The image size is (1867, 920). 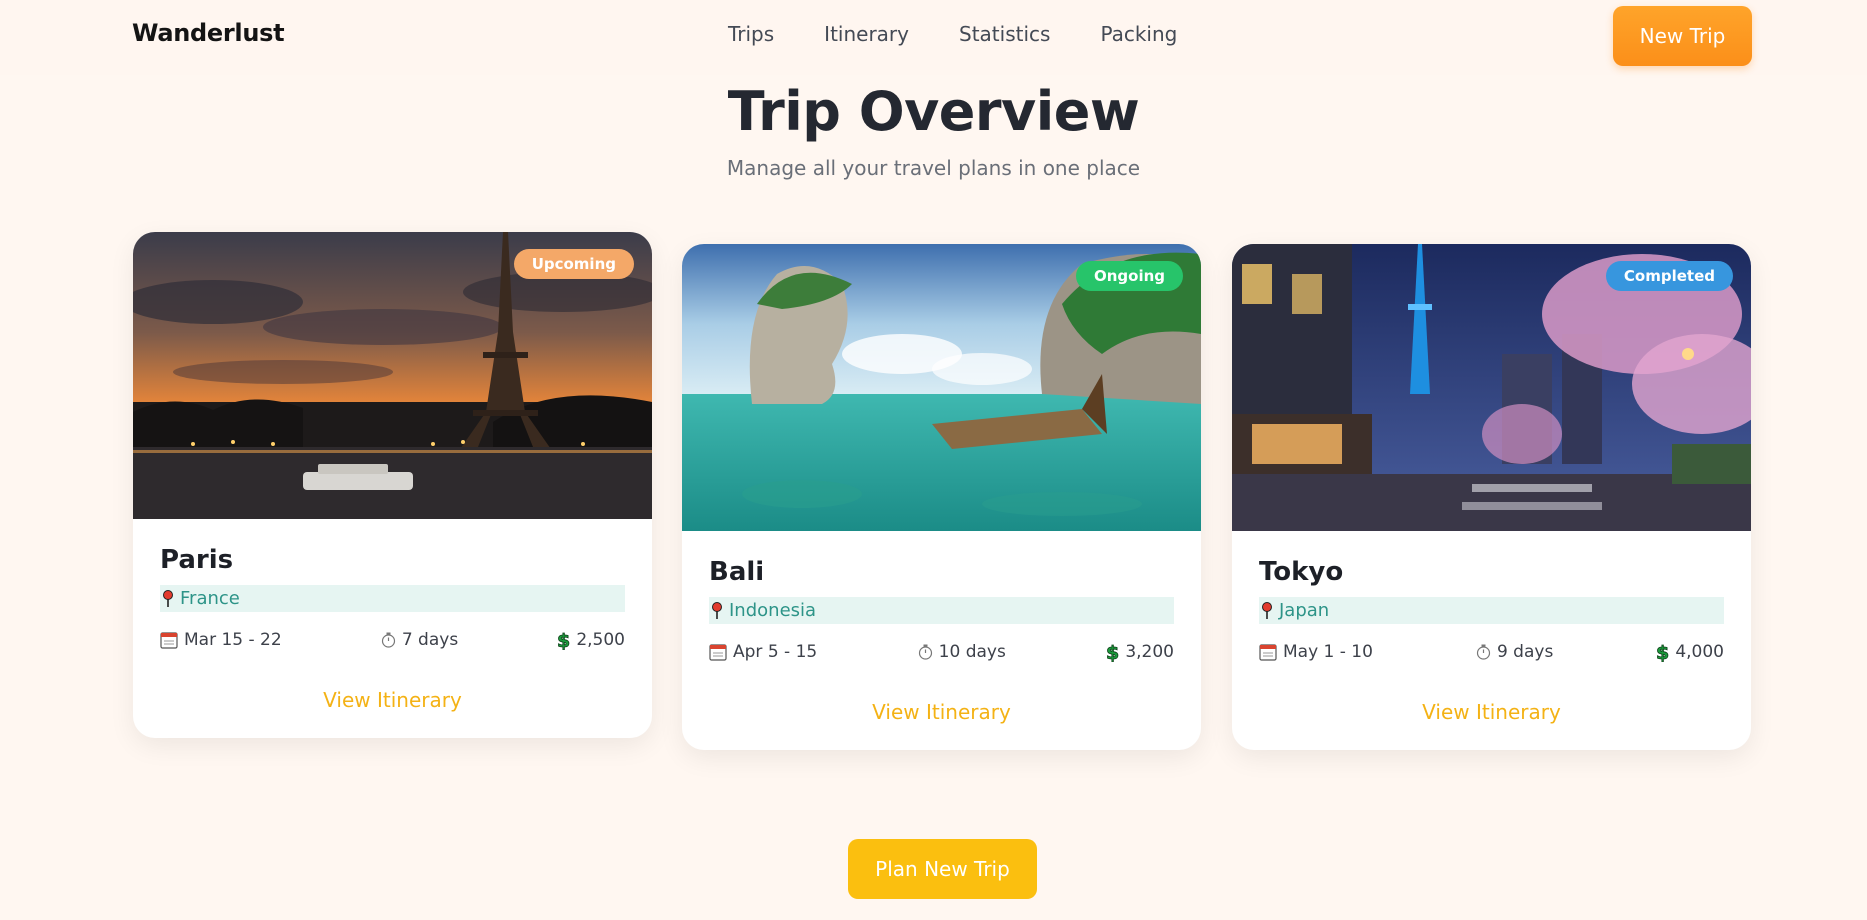 What do you see at coordinates (1304, 610) in the screenshot?
I see `trip-country-label: Japan` at bounding box center [1304, 610].